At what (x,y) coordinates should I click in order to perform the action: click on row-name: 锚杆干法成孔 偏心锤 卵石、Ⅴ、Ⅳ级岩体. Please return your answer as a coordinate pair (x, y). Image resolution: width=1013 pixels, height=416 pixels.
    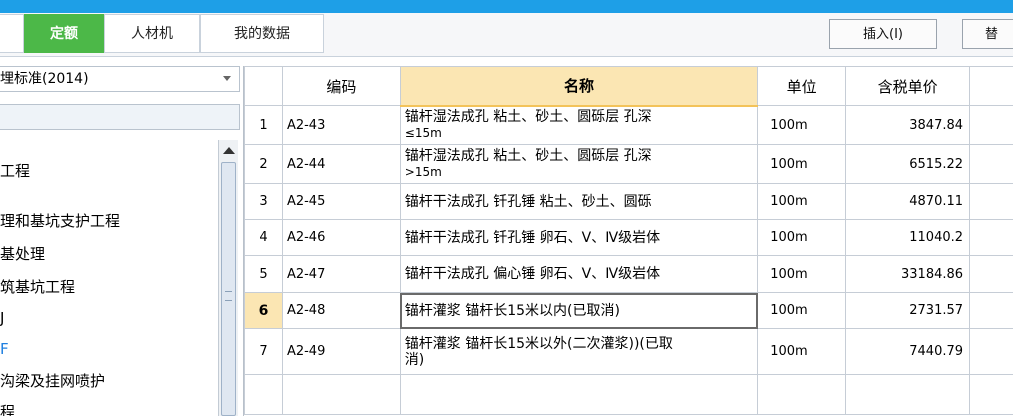
    Looking at the image, I should click on (579, 274).